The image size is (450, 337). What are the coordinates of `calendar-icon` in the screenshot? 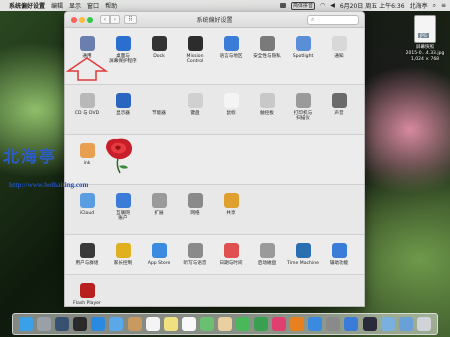 It's located at (152, 324).